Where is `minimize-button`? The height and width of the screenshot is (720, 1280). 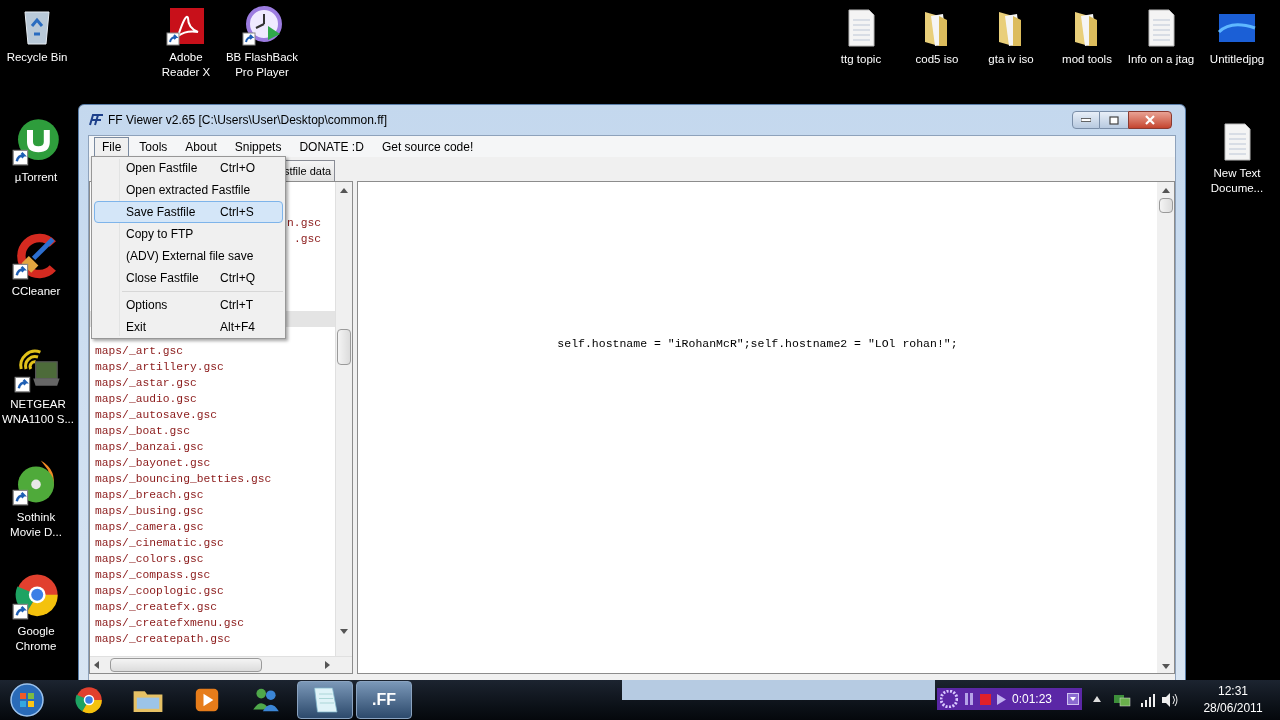 minimize-button is located at coordinates (1086, 120).